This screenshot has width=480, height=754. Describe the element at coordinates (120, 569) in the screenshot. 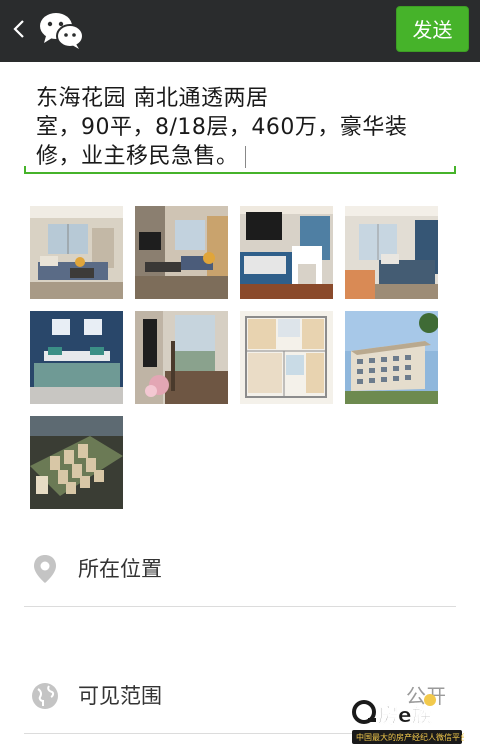

I see `location-label: 所在位置` at that location.